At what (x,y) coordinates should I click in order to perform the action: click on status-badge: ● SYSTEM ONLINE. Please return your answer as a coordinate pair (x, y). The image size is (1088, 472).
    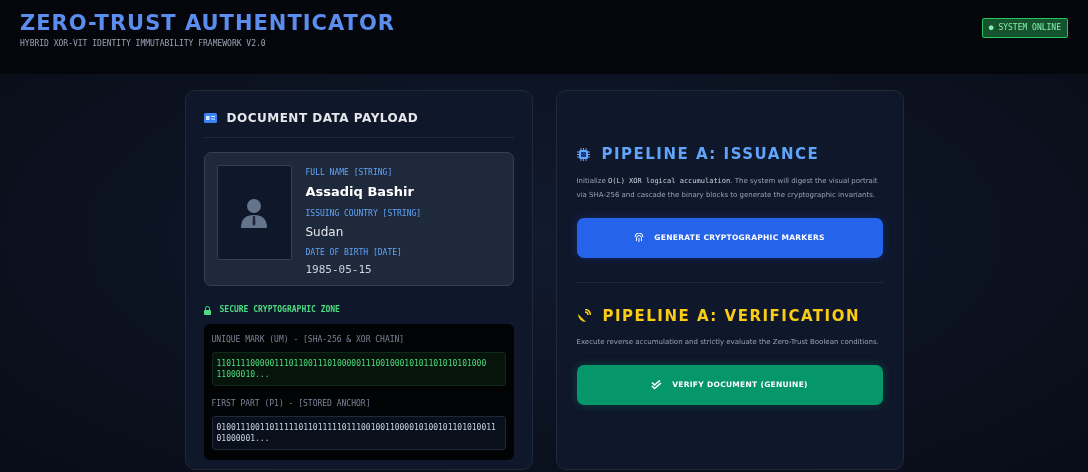
    Looking at the image, I should click on (1024, 28).